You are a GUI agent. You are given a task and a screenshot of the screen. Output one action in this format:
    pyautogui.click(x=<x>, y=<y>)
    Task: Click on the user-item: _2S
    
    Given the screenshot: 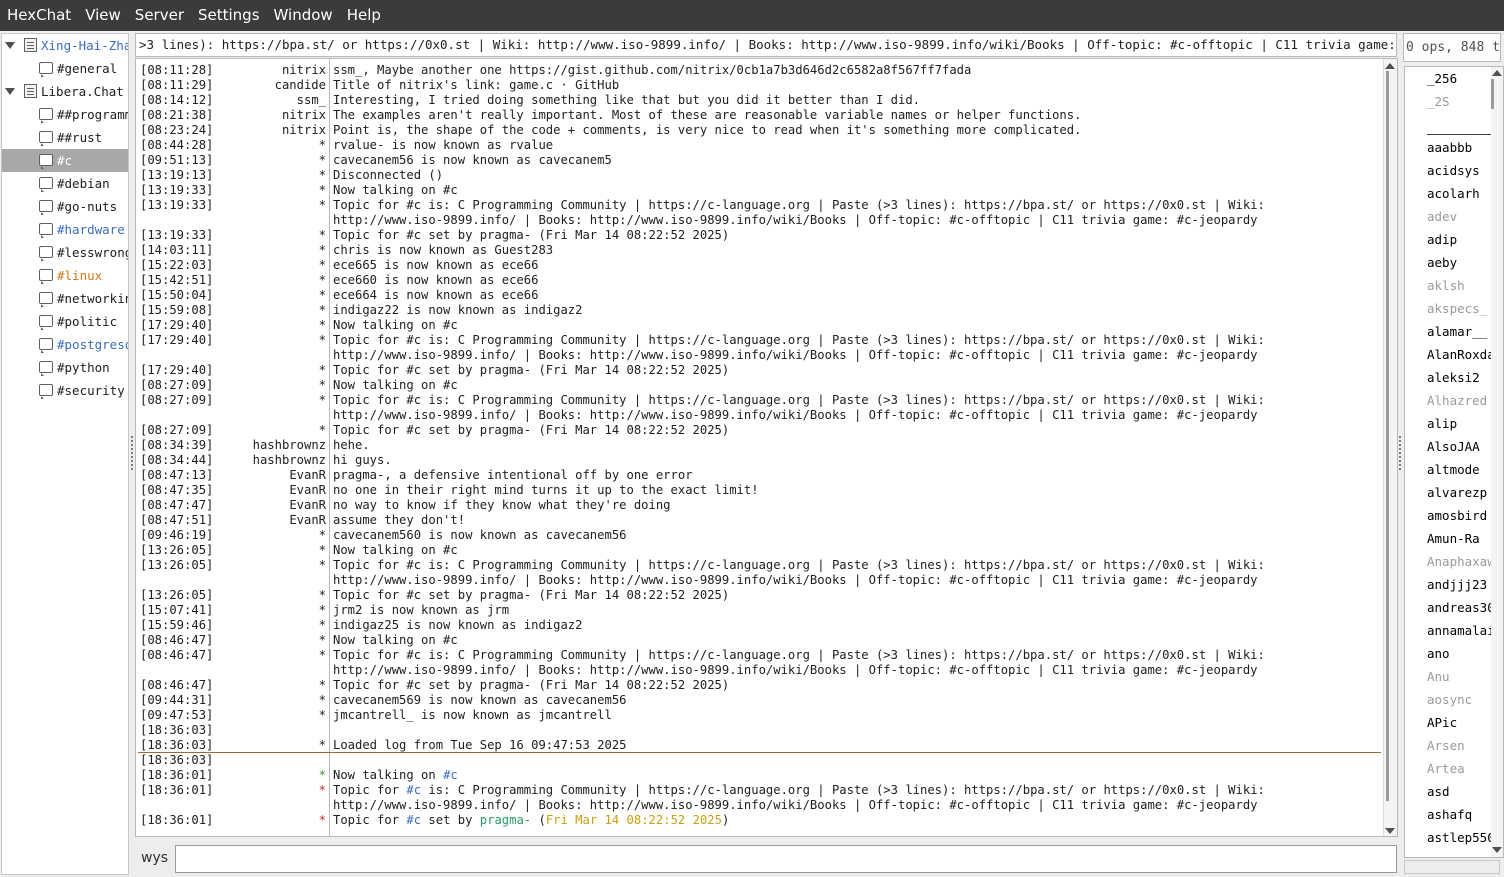 What is the action you would take?
    pyautogui.click(x=1459, y=102)
    